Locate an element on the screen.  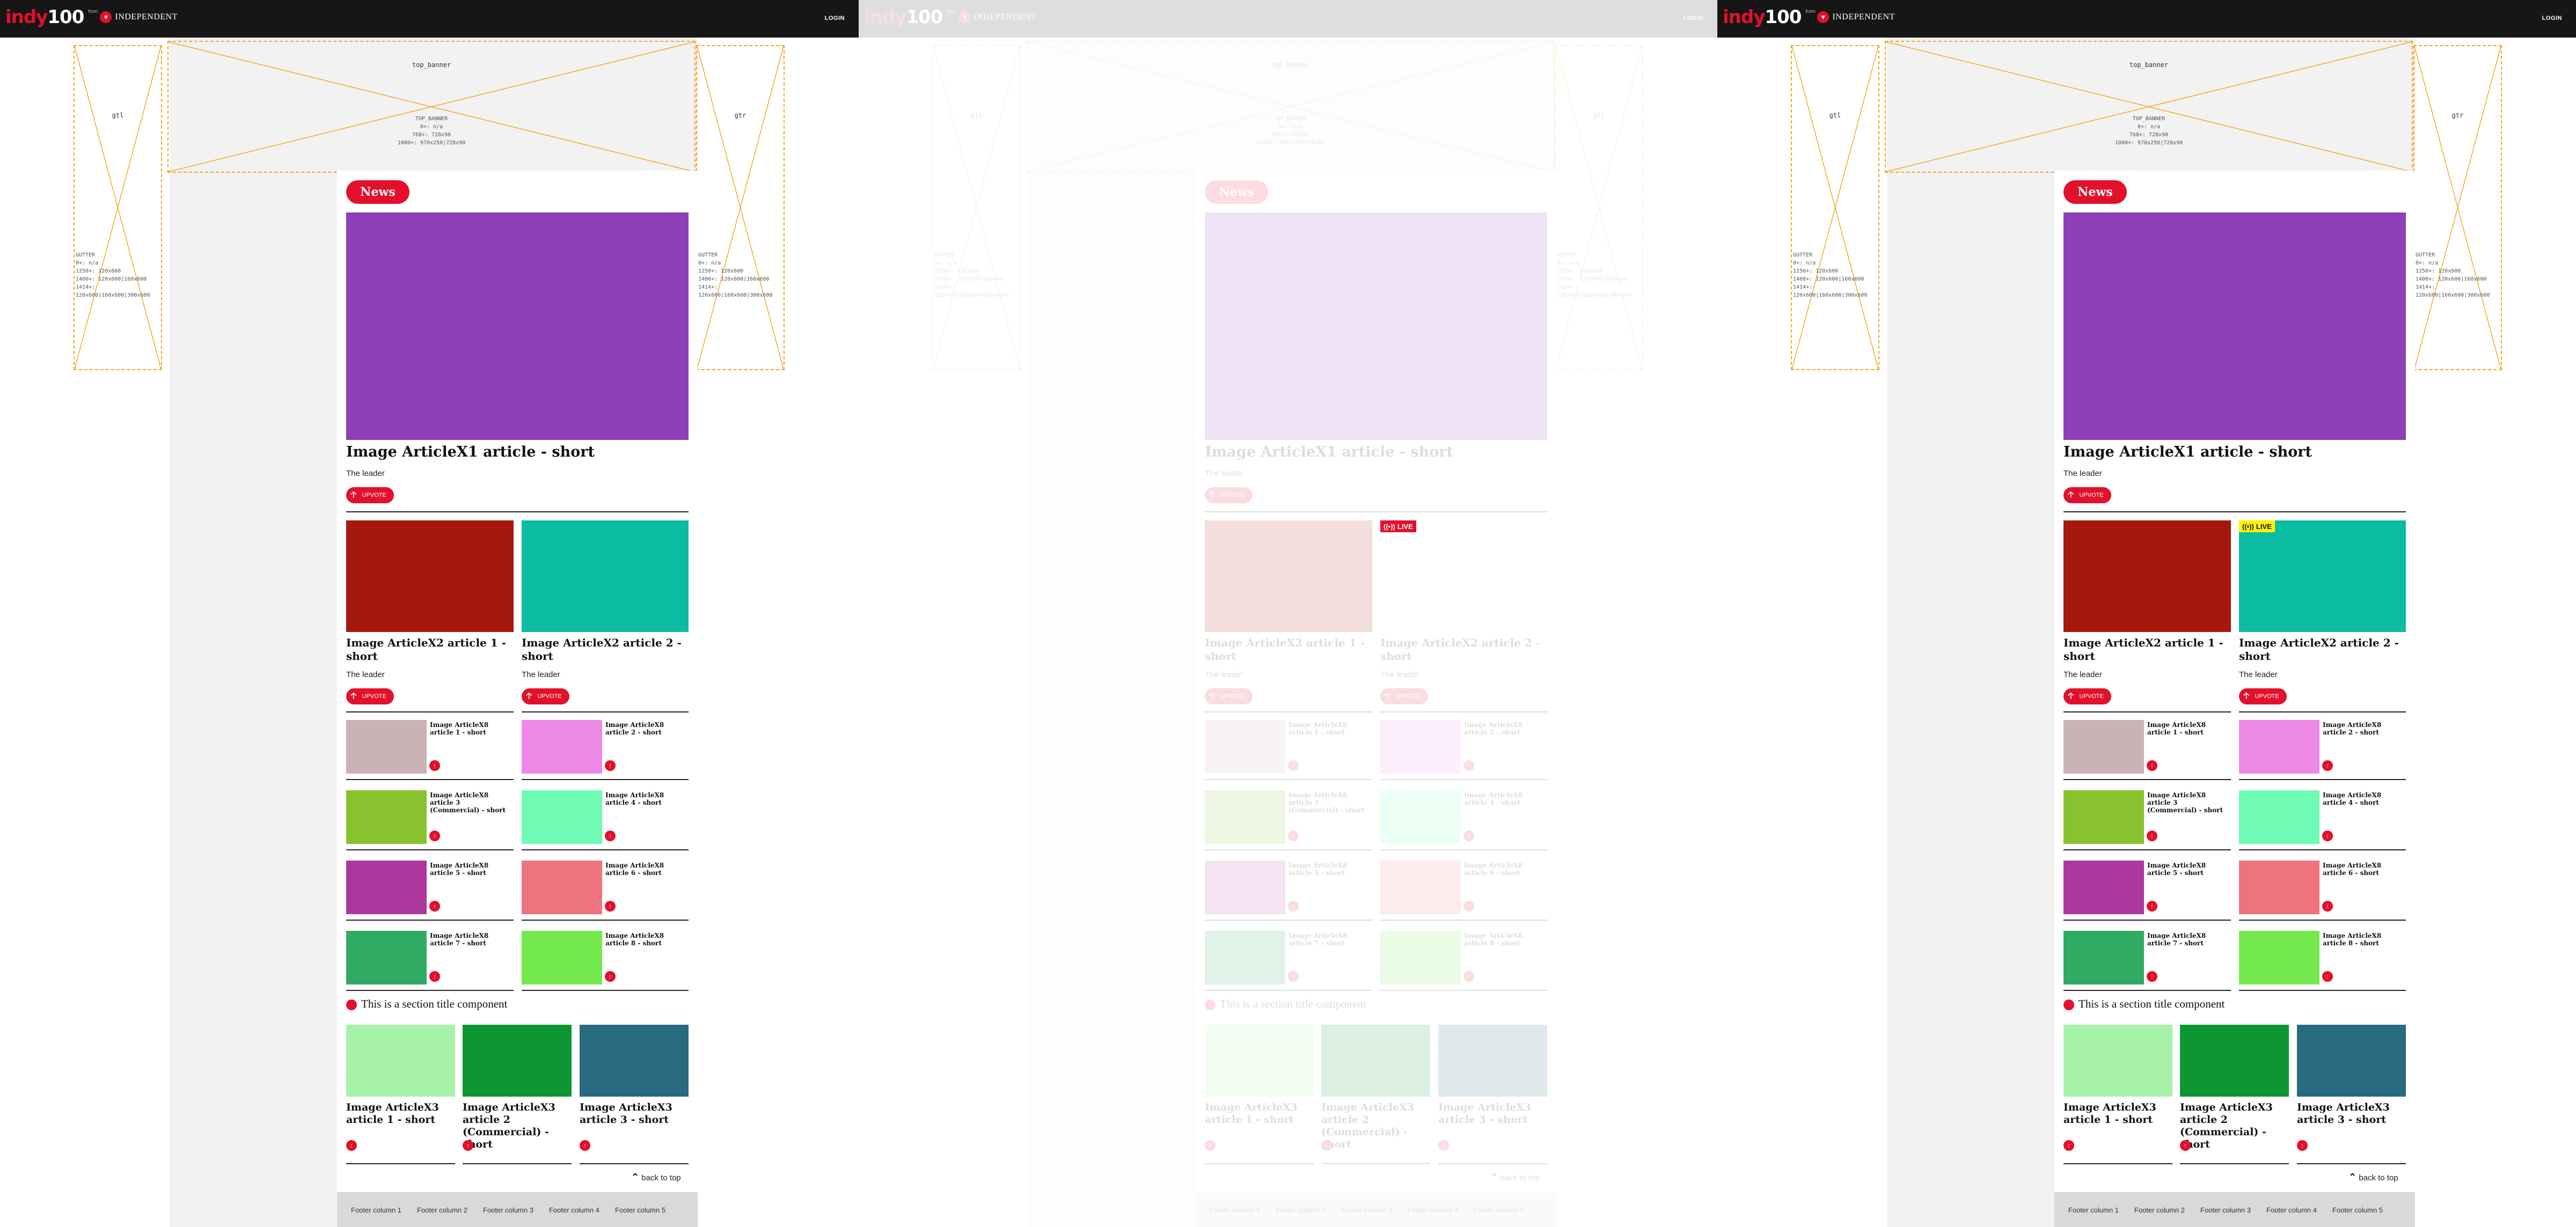
footer-column-3: Footer column 3 is located at coordinates (2225, 1210).